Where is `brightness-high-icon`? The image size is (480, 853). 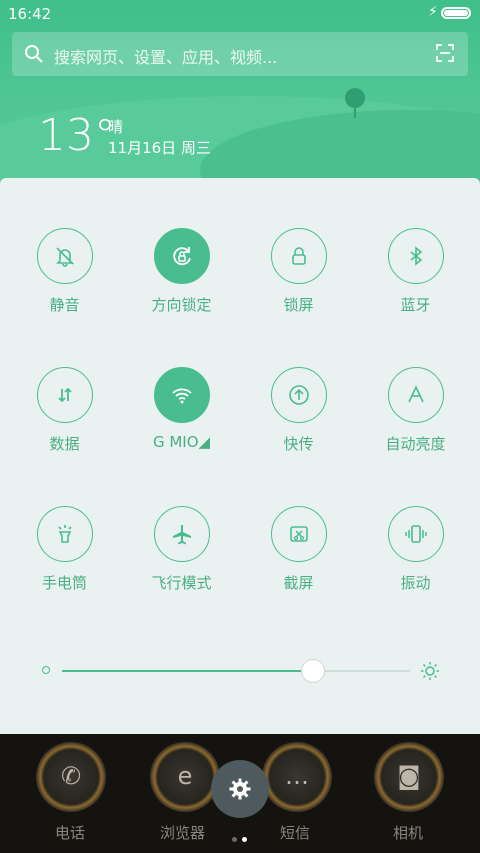 brightness-high-icon is located at coordinates (430, 671).